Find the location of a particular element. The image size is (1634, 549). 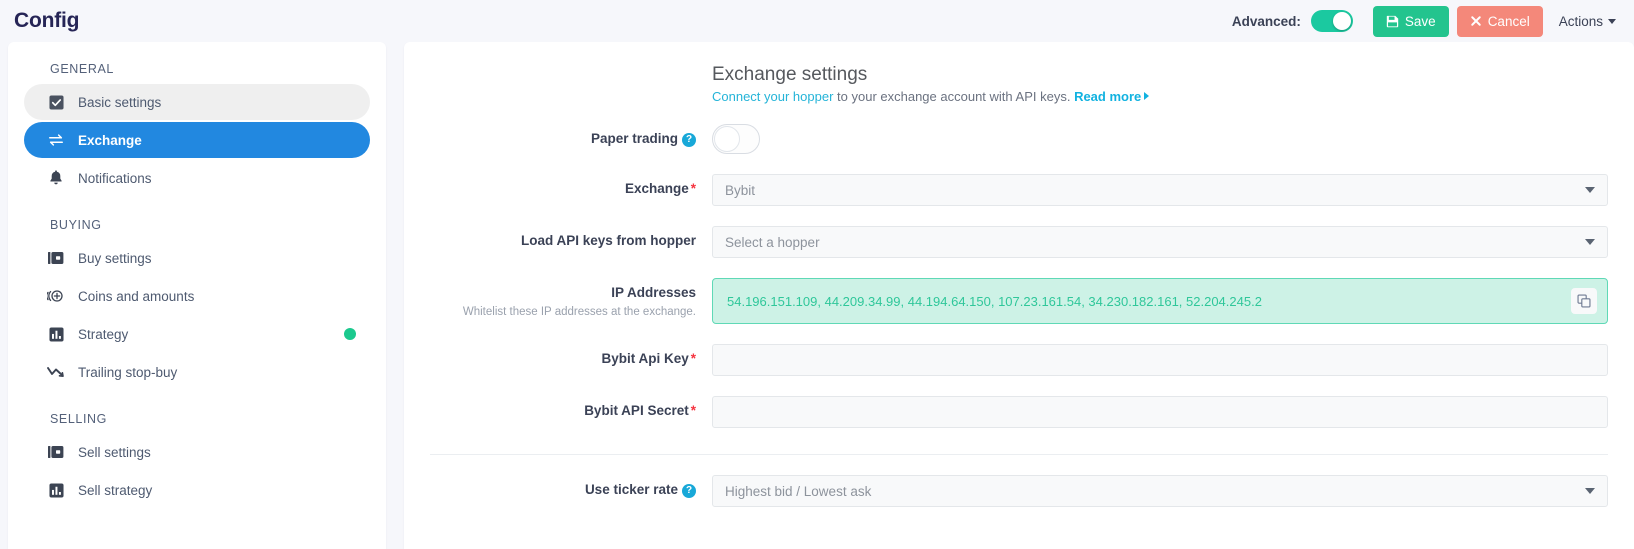

form-row-api-secret: Bybit API Secret * is located at coordinates (1019, 412).